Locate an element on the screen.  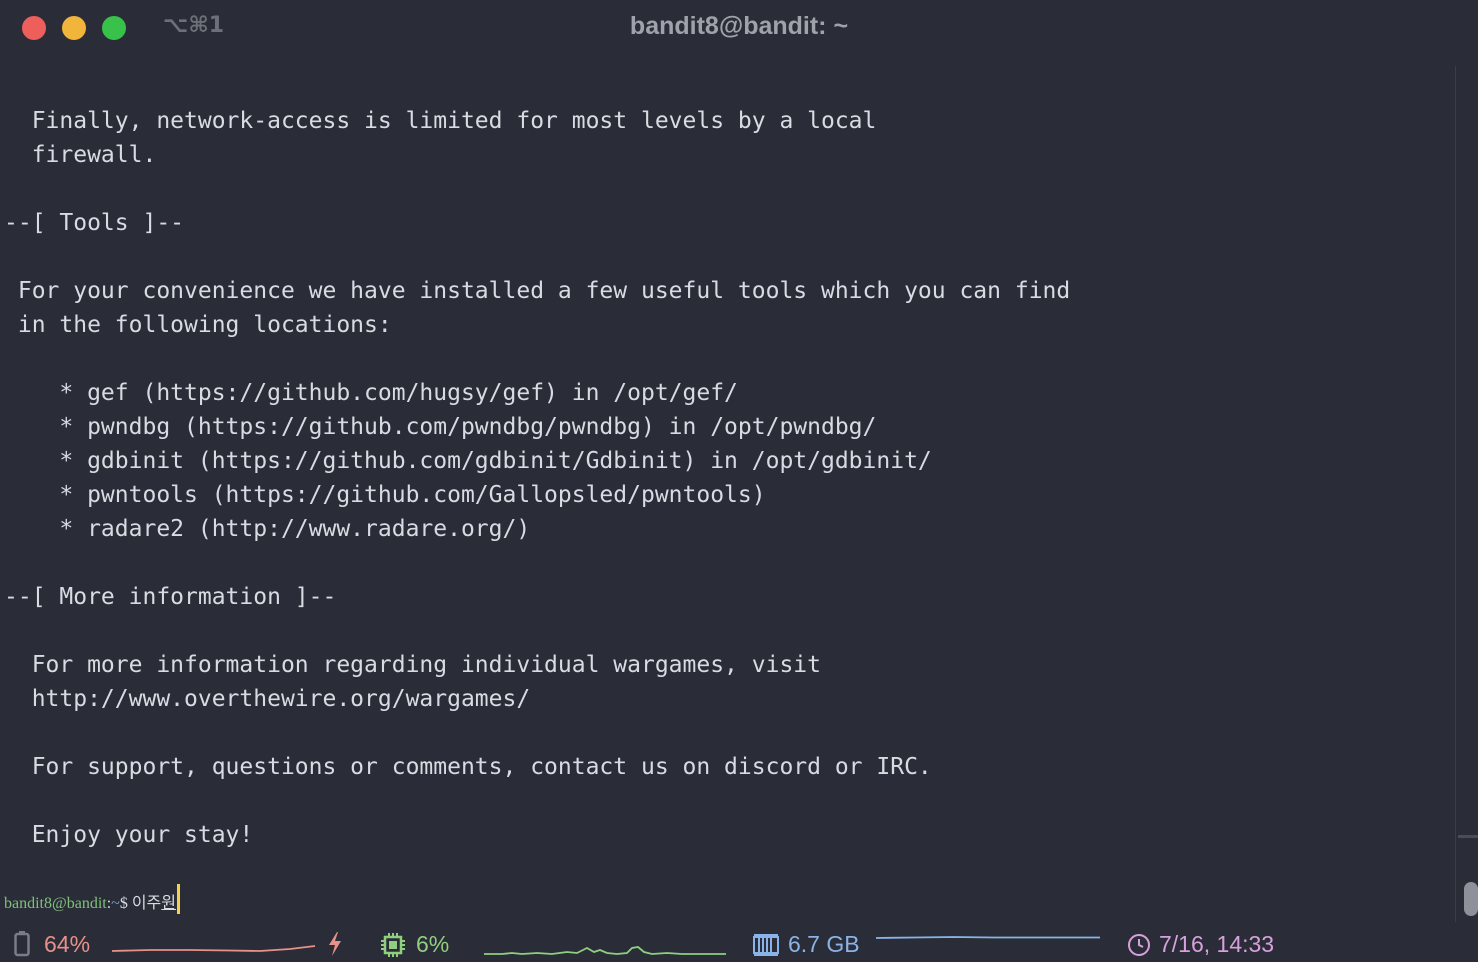
terminal-line: * radare2 (http://www.radare.org/) is located at coordinates (267, 529).